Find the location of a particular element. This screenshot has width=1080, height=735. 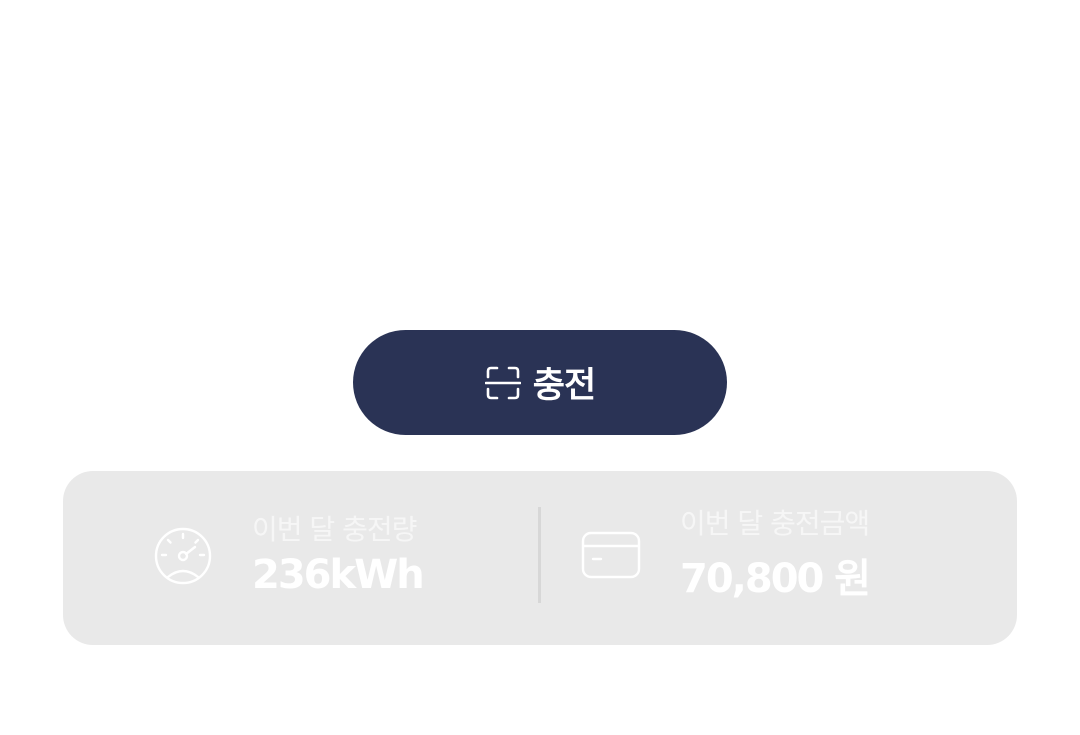

stats-divider is located at coordinates (539, 555).